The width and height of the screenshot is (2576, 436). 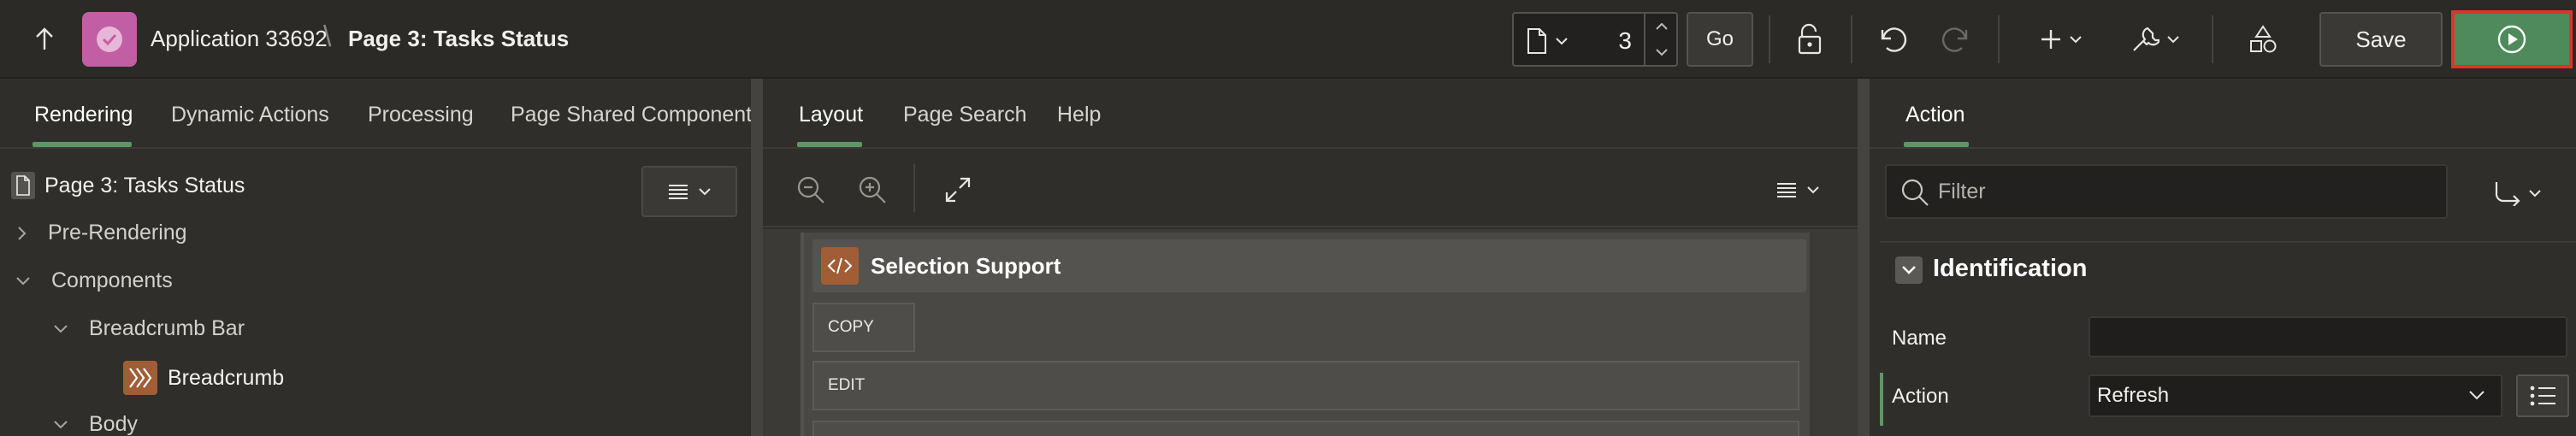 I want to click on expand-icon, so click(x=958, y=189).